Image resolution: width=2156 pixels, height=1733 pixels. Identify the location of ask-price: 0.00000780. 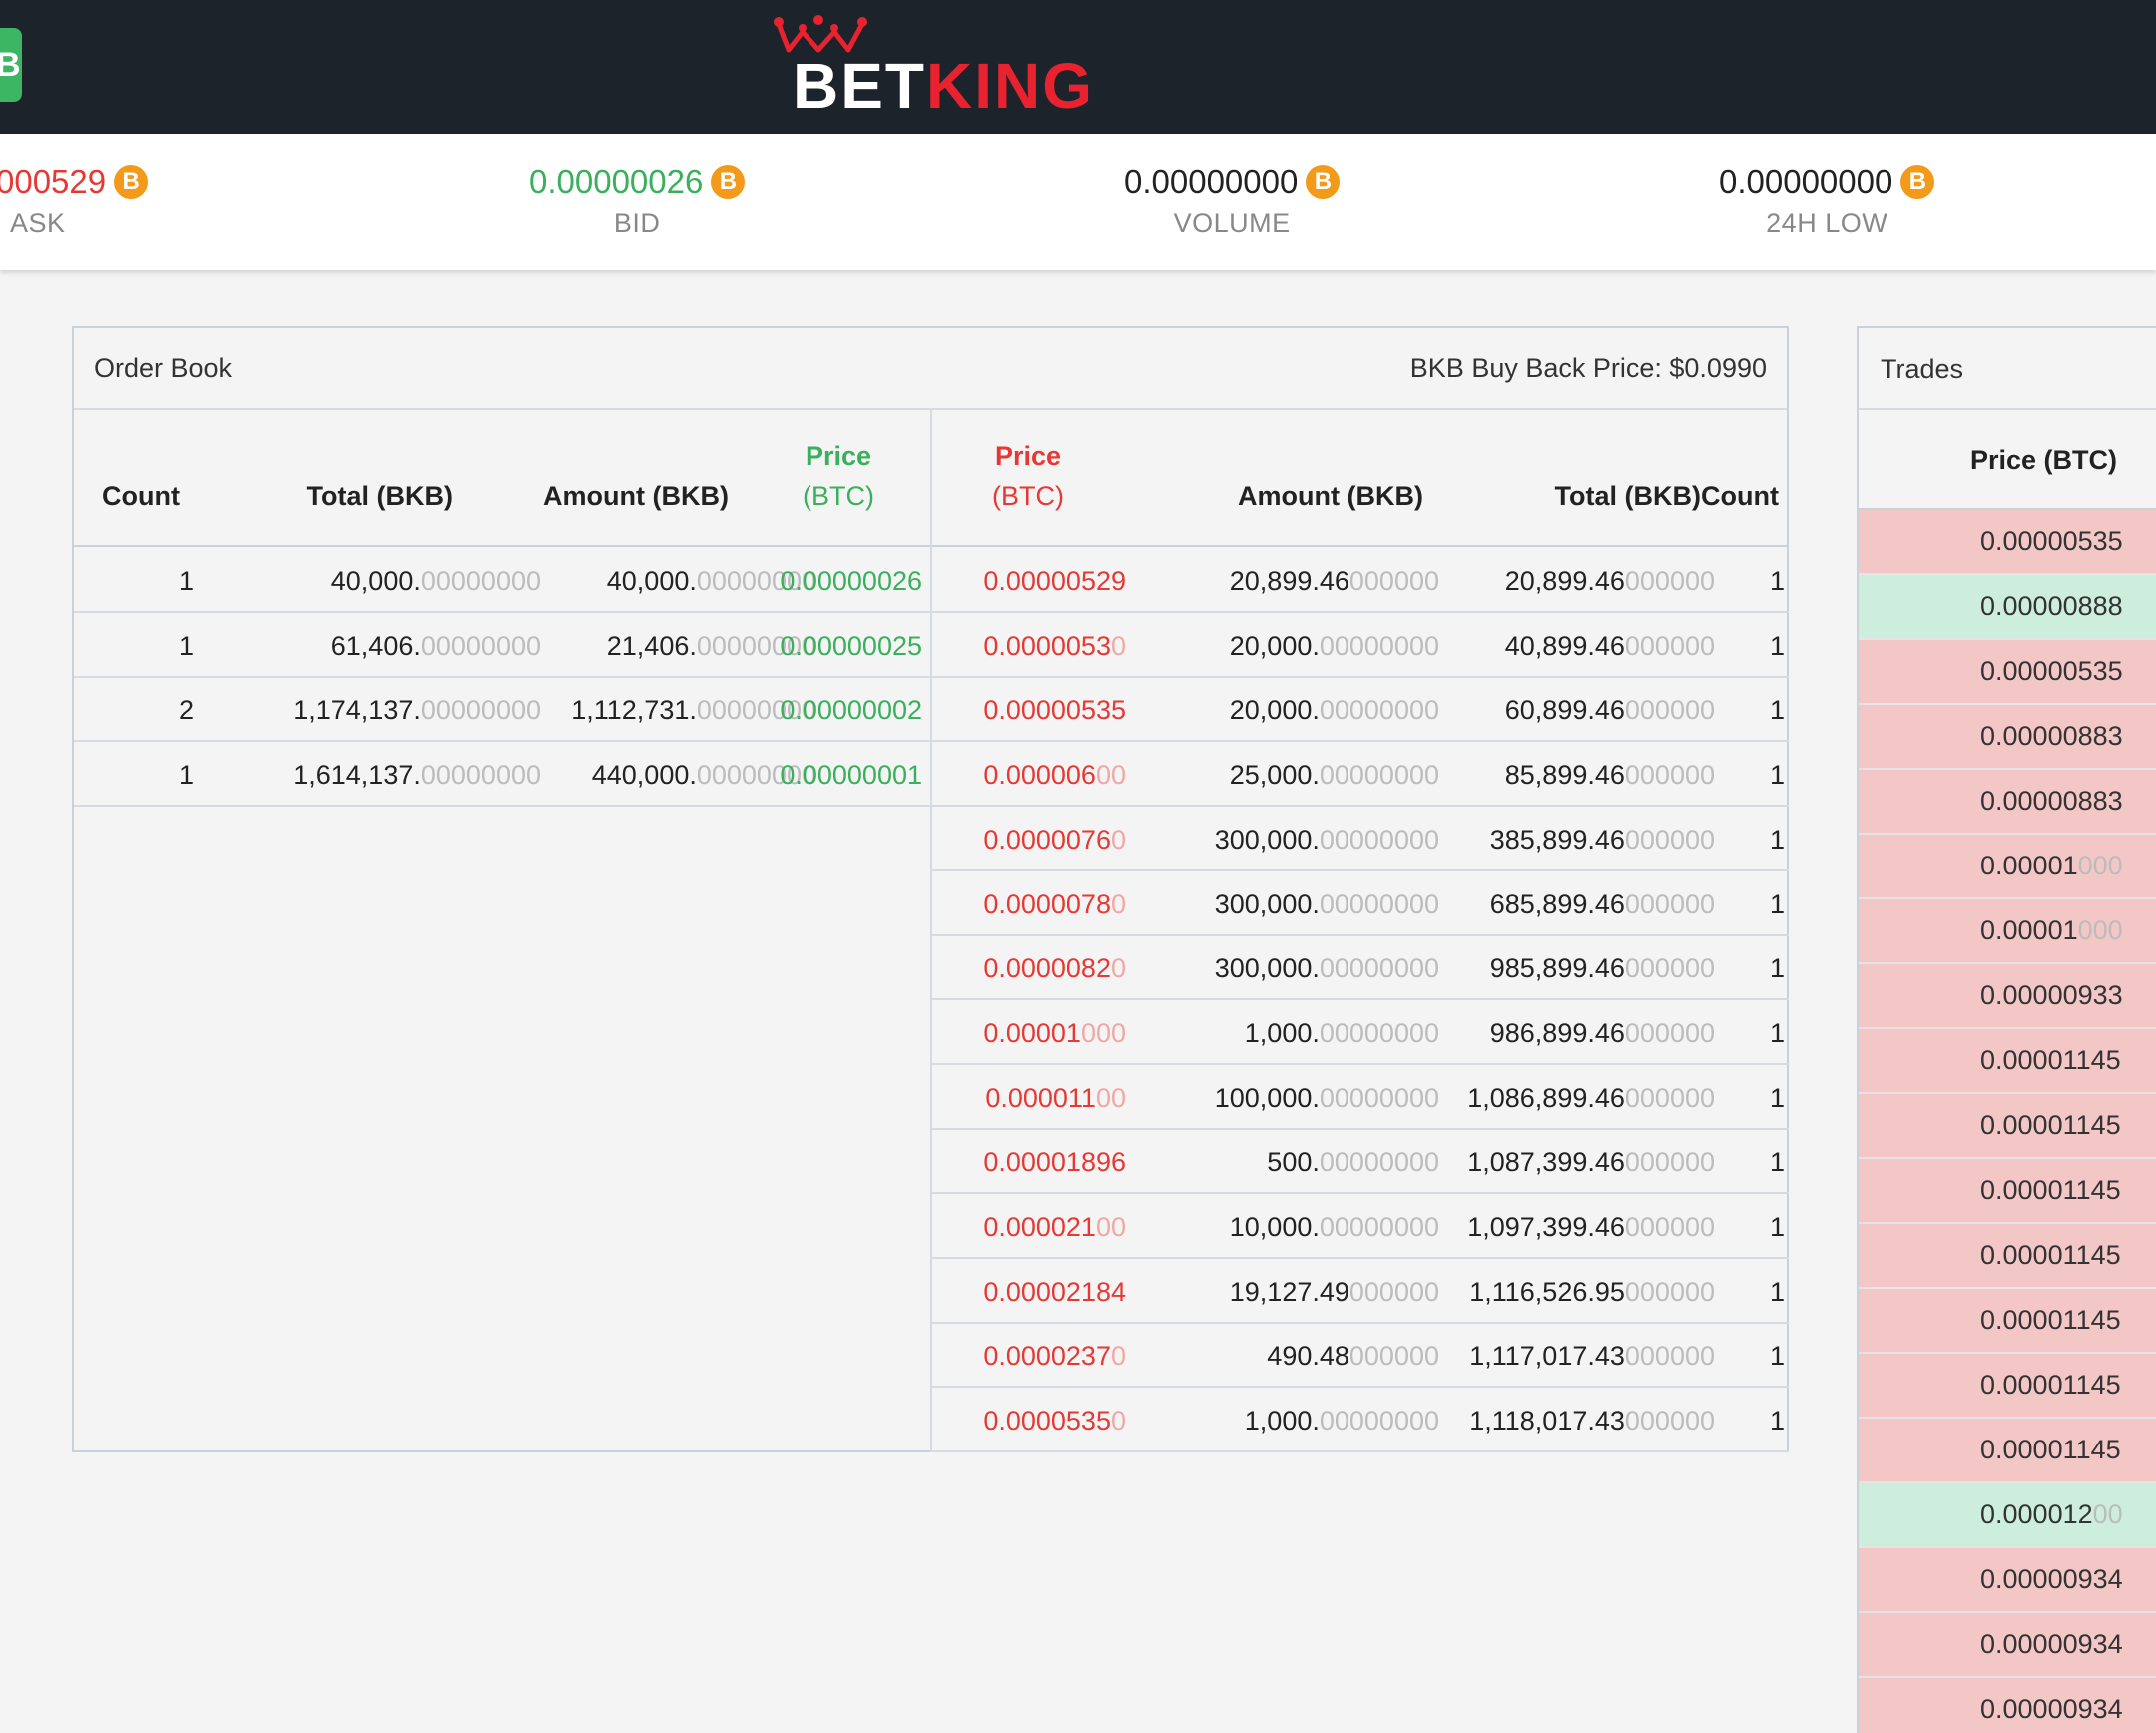
(1054, 903).